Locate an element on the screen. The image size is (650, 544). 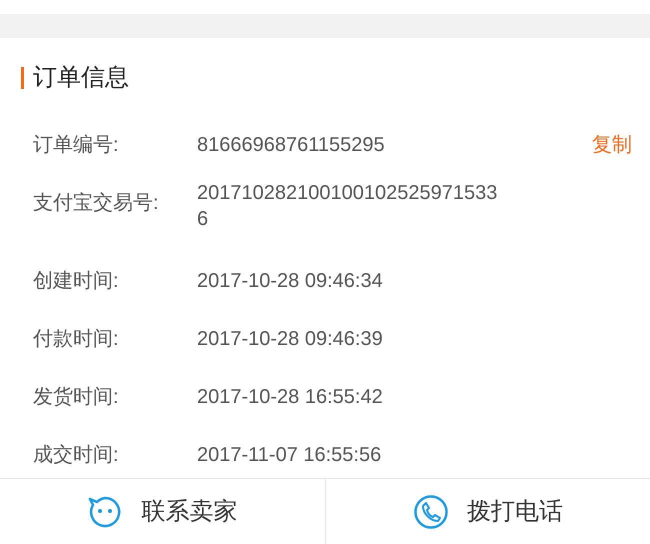
field-label: 支付宝交易号: is located at coordinates (96, 203).